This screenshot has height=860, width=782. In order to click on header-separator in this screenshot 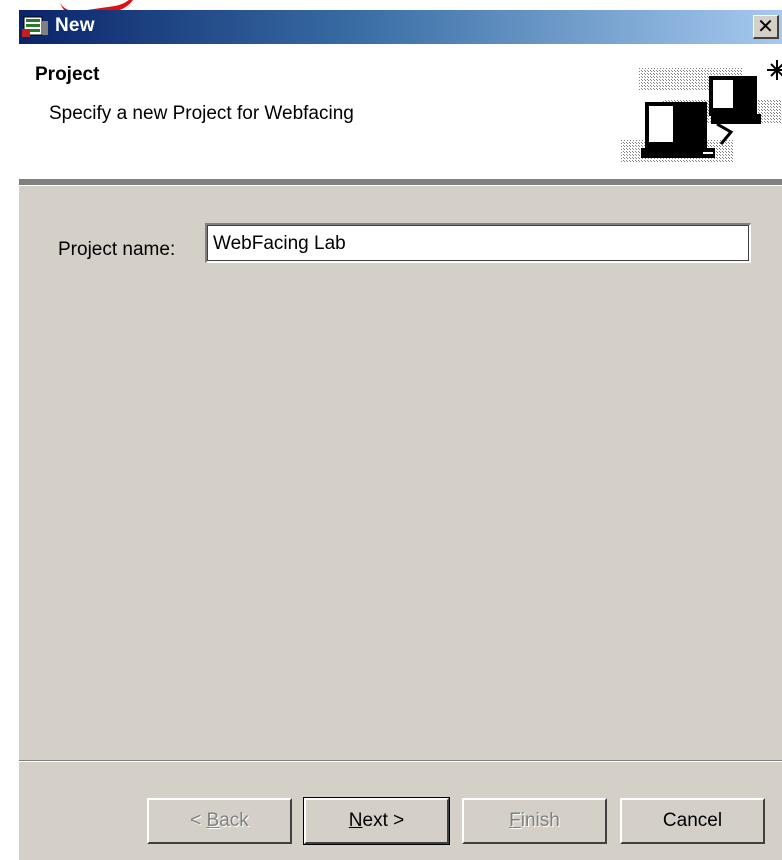, I will do `click(400, 182)`.